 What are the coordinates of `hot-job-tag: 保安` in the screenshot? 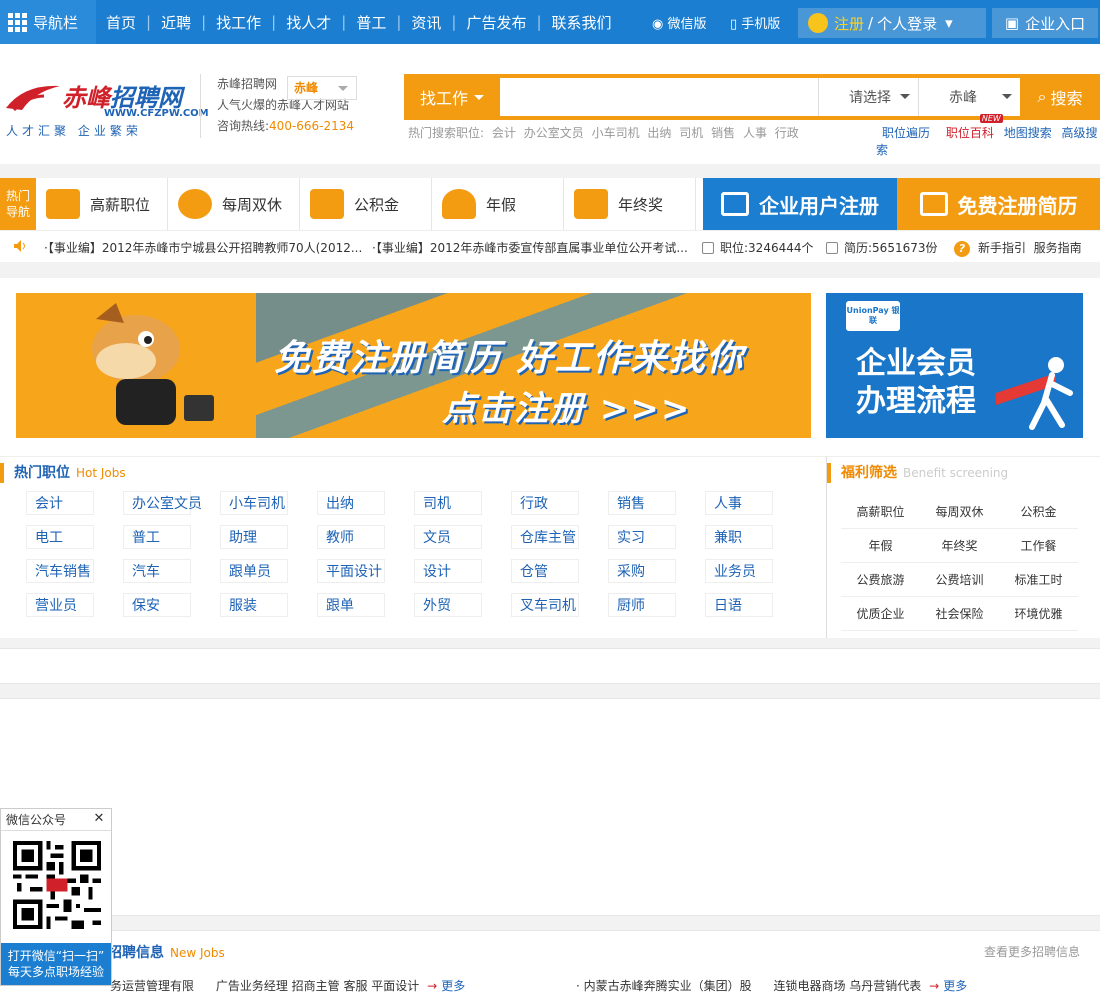 It's located at (157, 605).